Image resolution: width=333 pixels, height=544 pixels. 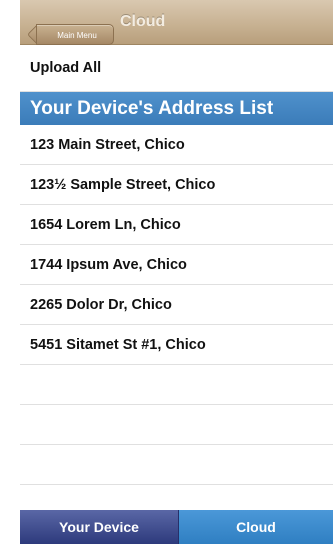 What do you see at coordinates (176, 265) in the screenshot?
I see `address-row: 1744 Ipsum Ave, Chico` at bounding box center [176, 265].